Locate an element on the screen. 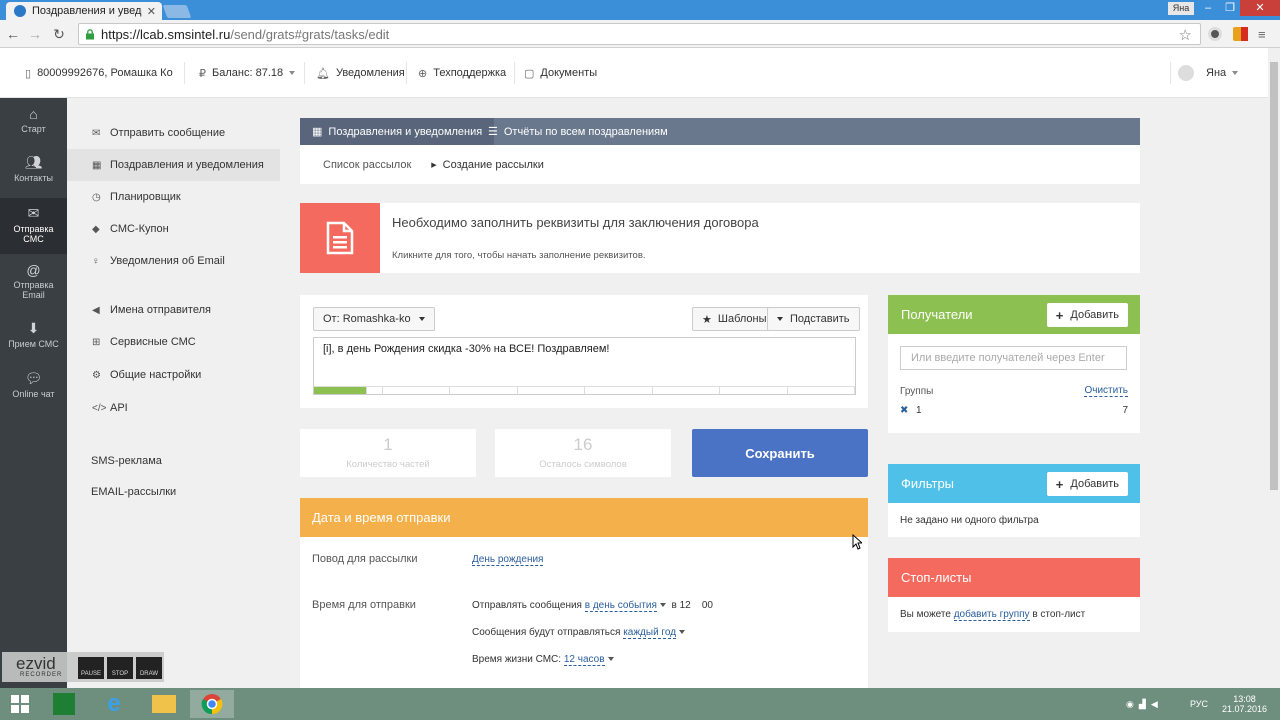  submenu-sms-ads: SMS-реклама is located at coordinates (173, 461).